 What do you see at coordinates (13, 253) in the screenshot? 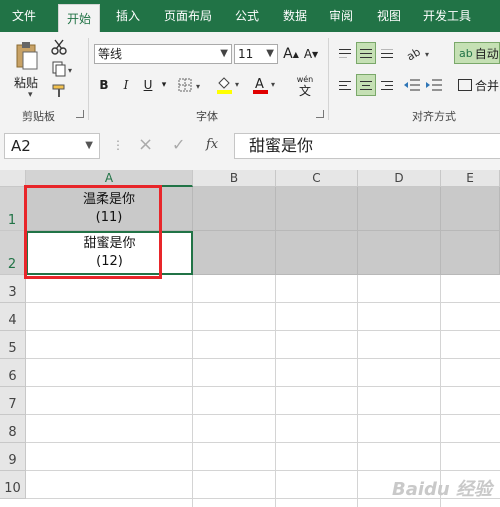
I see `row-header-2: 2` at bounding box center [13, 253].